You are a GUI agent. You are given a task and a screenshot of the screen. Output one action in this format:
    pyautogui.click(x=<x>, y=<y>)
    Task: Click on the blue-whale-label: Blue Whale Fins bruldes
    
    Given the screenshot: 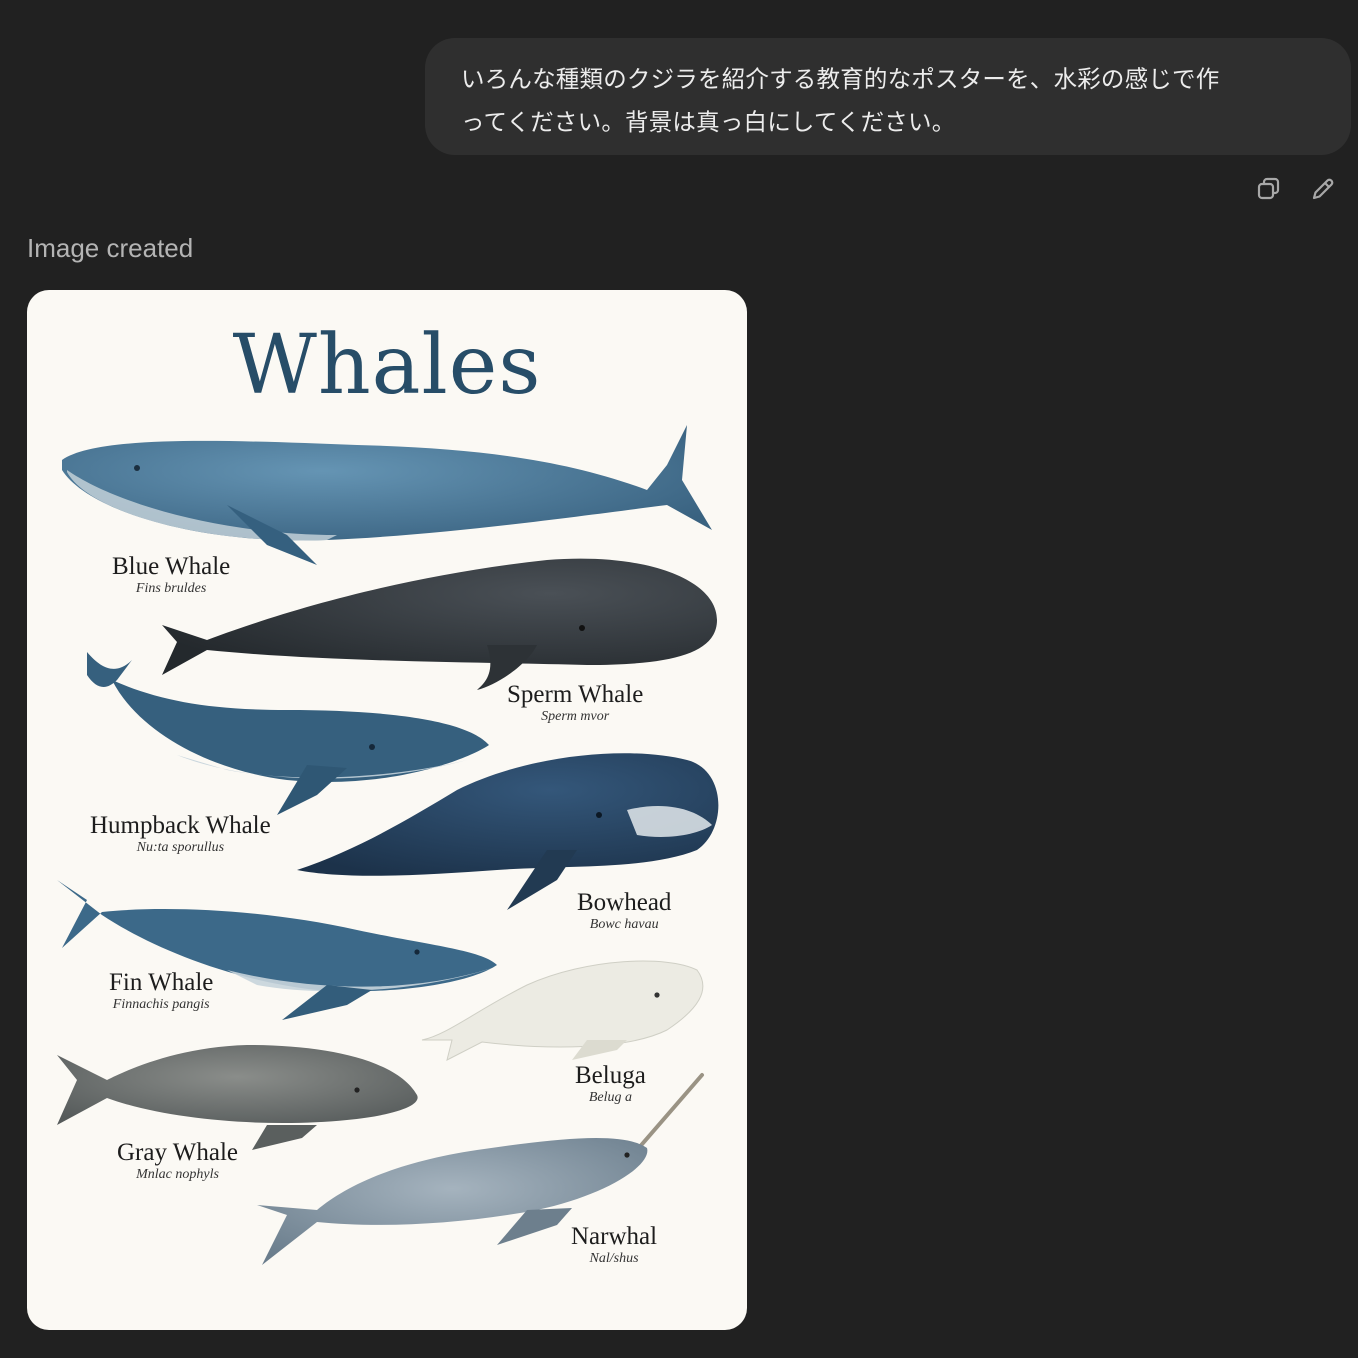 What is the action you would take?
    pyautogui.click(x=171, y=576)
    